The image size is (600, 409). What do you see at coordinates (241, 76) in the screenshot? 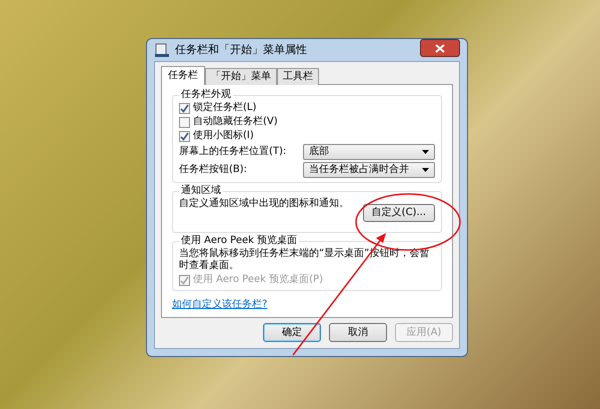
I see `tab: 「开始」菜单` at bounding box center [241, 76].